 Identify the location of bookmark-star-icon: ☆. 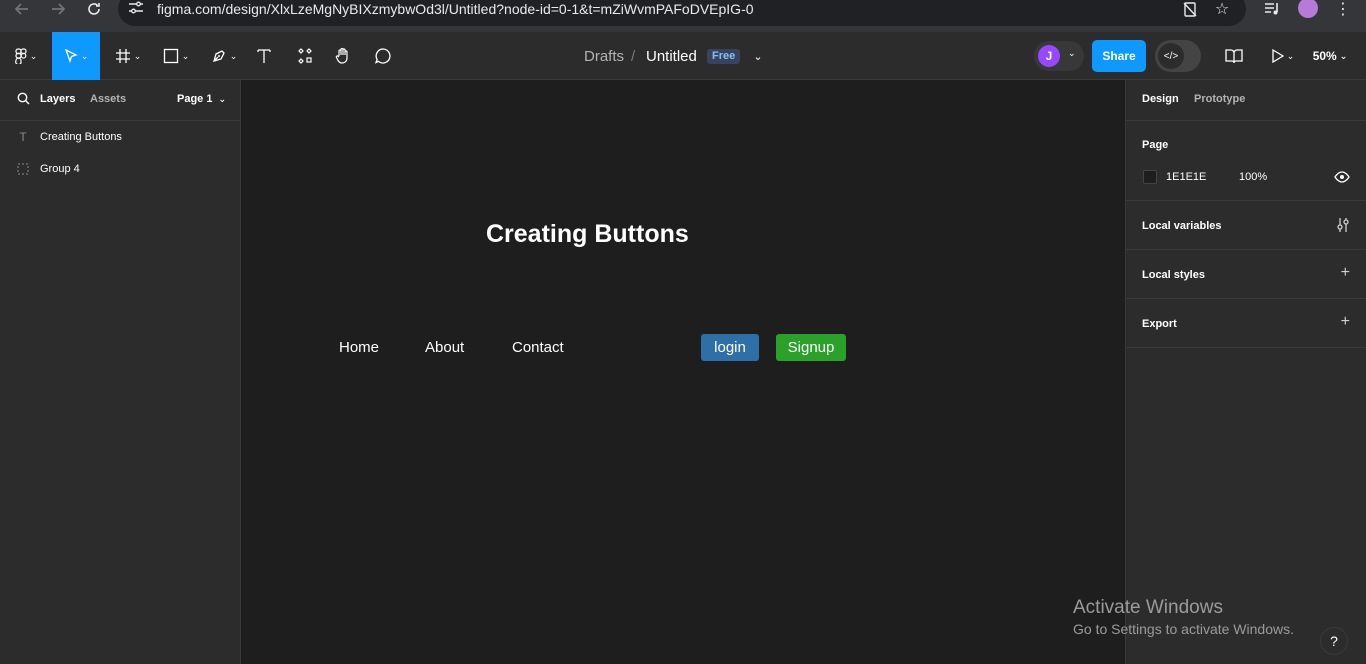
(1222, 9).